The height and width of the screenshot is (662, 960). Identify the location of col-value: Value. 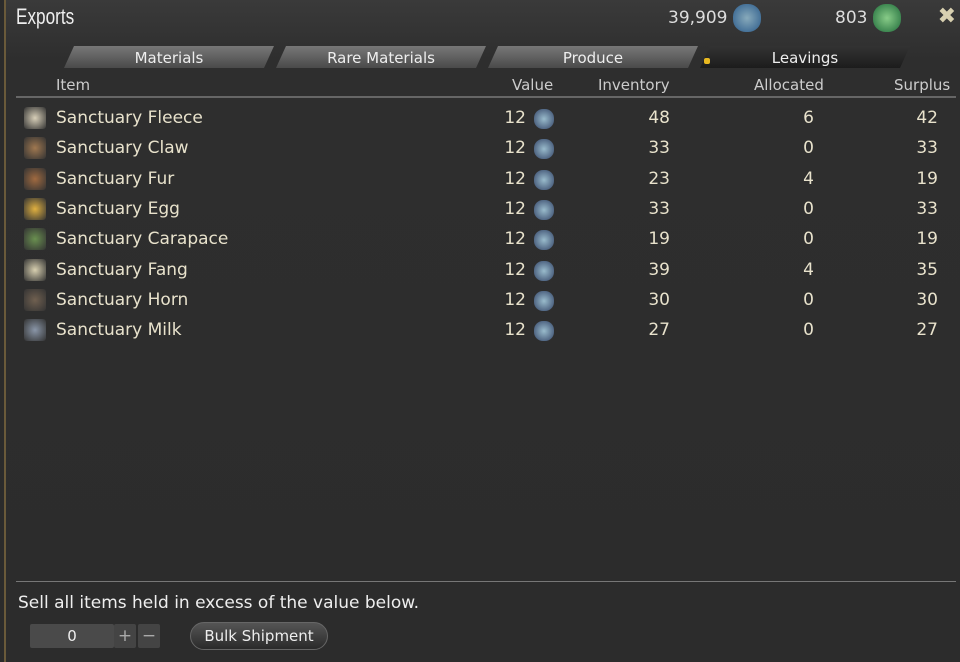
(533, 85).